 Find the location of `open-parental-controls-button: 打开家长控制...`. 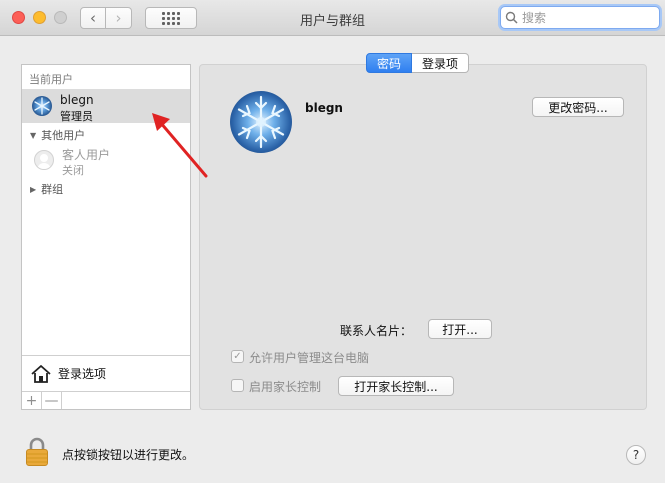

open-parental-controls-button: 打开家长控制... is located at coordinates (396, 386).